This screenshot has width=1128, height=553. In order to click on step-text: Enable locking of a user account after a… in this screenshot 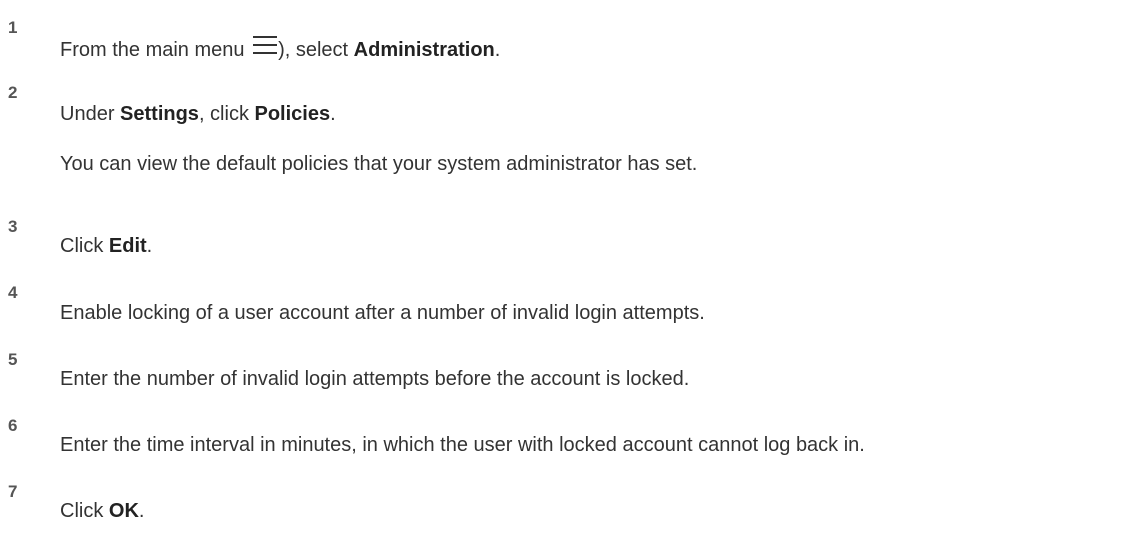, I will do `click(382, 313)`.